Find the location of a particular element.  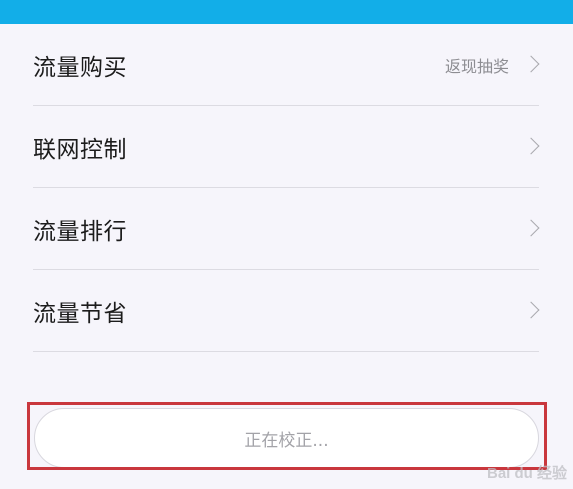

top-bar is located at coordinates (286, 12).